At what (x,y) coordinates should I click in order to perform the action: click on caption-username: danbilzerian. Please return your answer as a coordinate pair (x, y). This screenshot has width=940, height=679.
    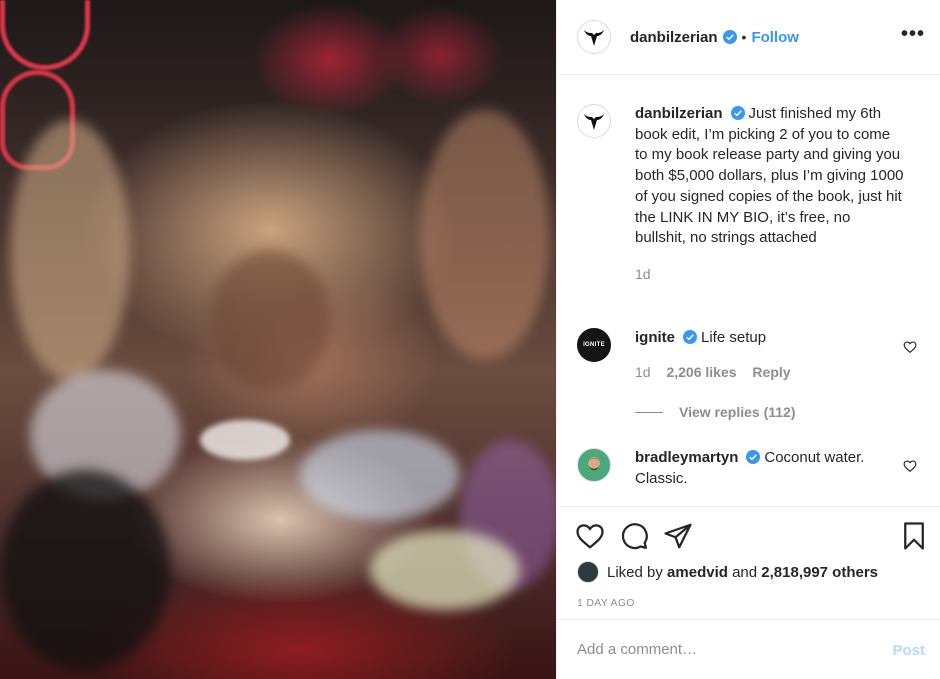
    Looking at the image, I should click on (679, 113).